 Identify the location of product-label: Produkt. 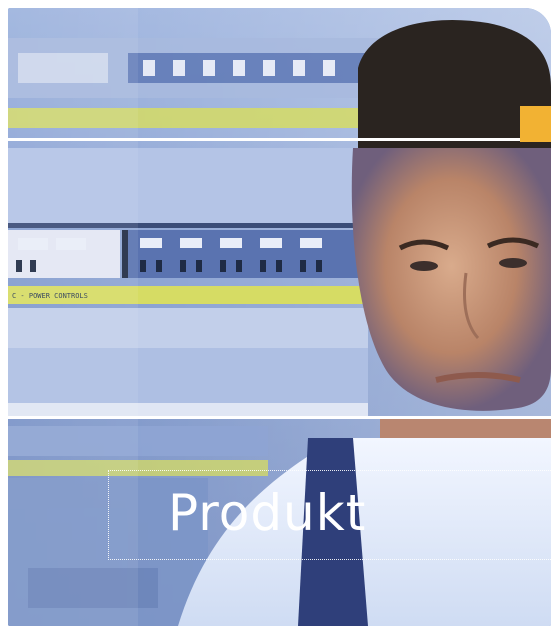
(267, 513).